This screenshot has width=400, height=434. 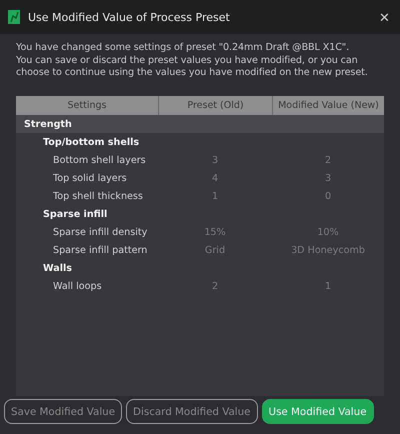 I want to click on new-value: 3, so click(x=328, y=178).